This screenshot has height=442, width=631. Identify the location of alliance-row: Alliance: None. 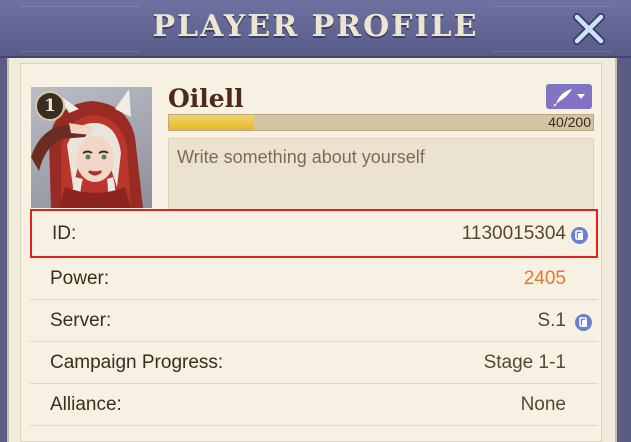
(314, 406).